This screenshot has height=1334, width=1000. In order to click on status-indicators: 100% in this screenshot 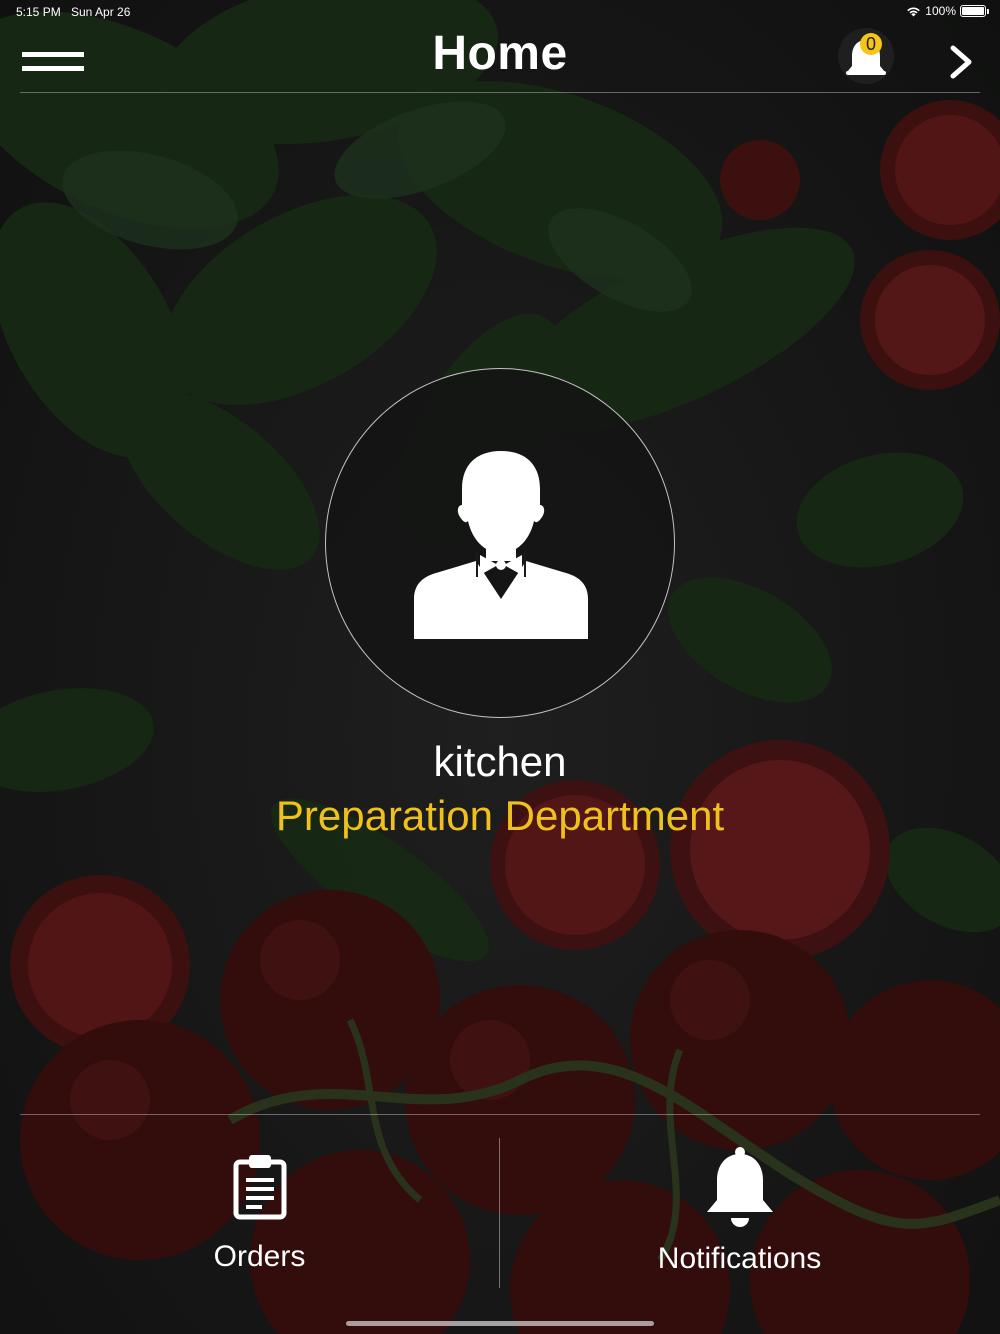, I will do `click(947, 11)`.